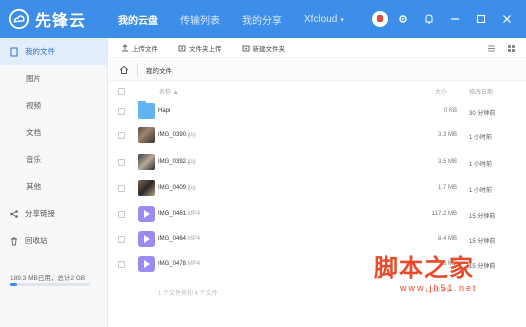  Describe the element at coordinates (450, 111) in the screenshot. I see `file-size: 0 KB` at that location.